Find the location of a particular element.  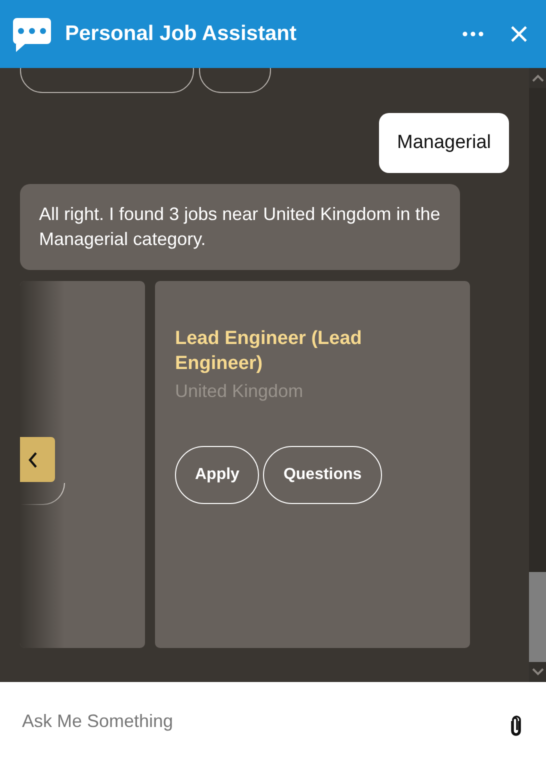

previous-button is located at coordinates (37, 459).